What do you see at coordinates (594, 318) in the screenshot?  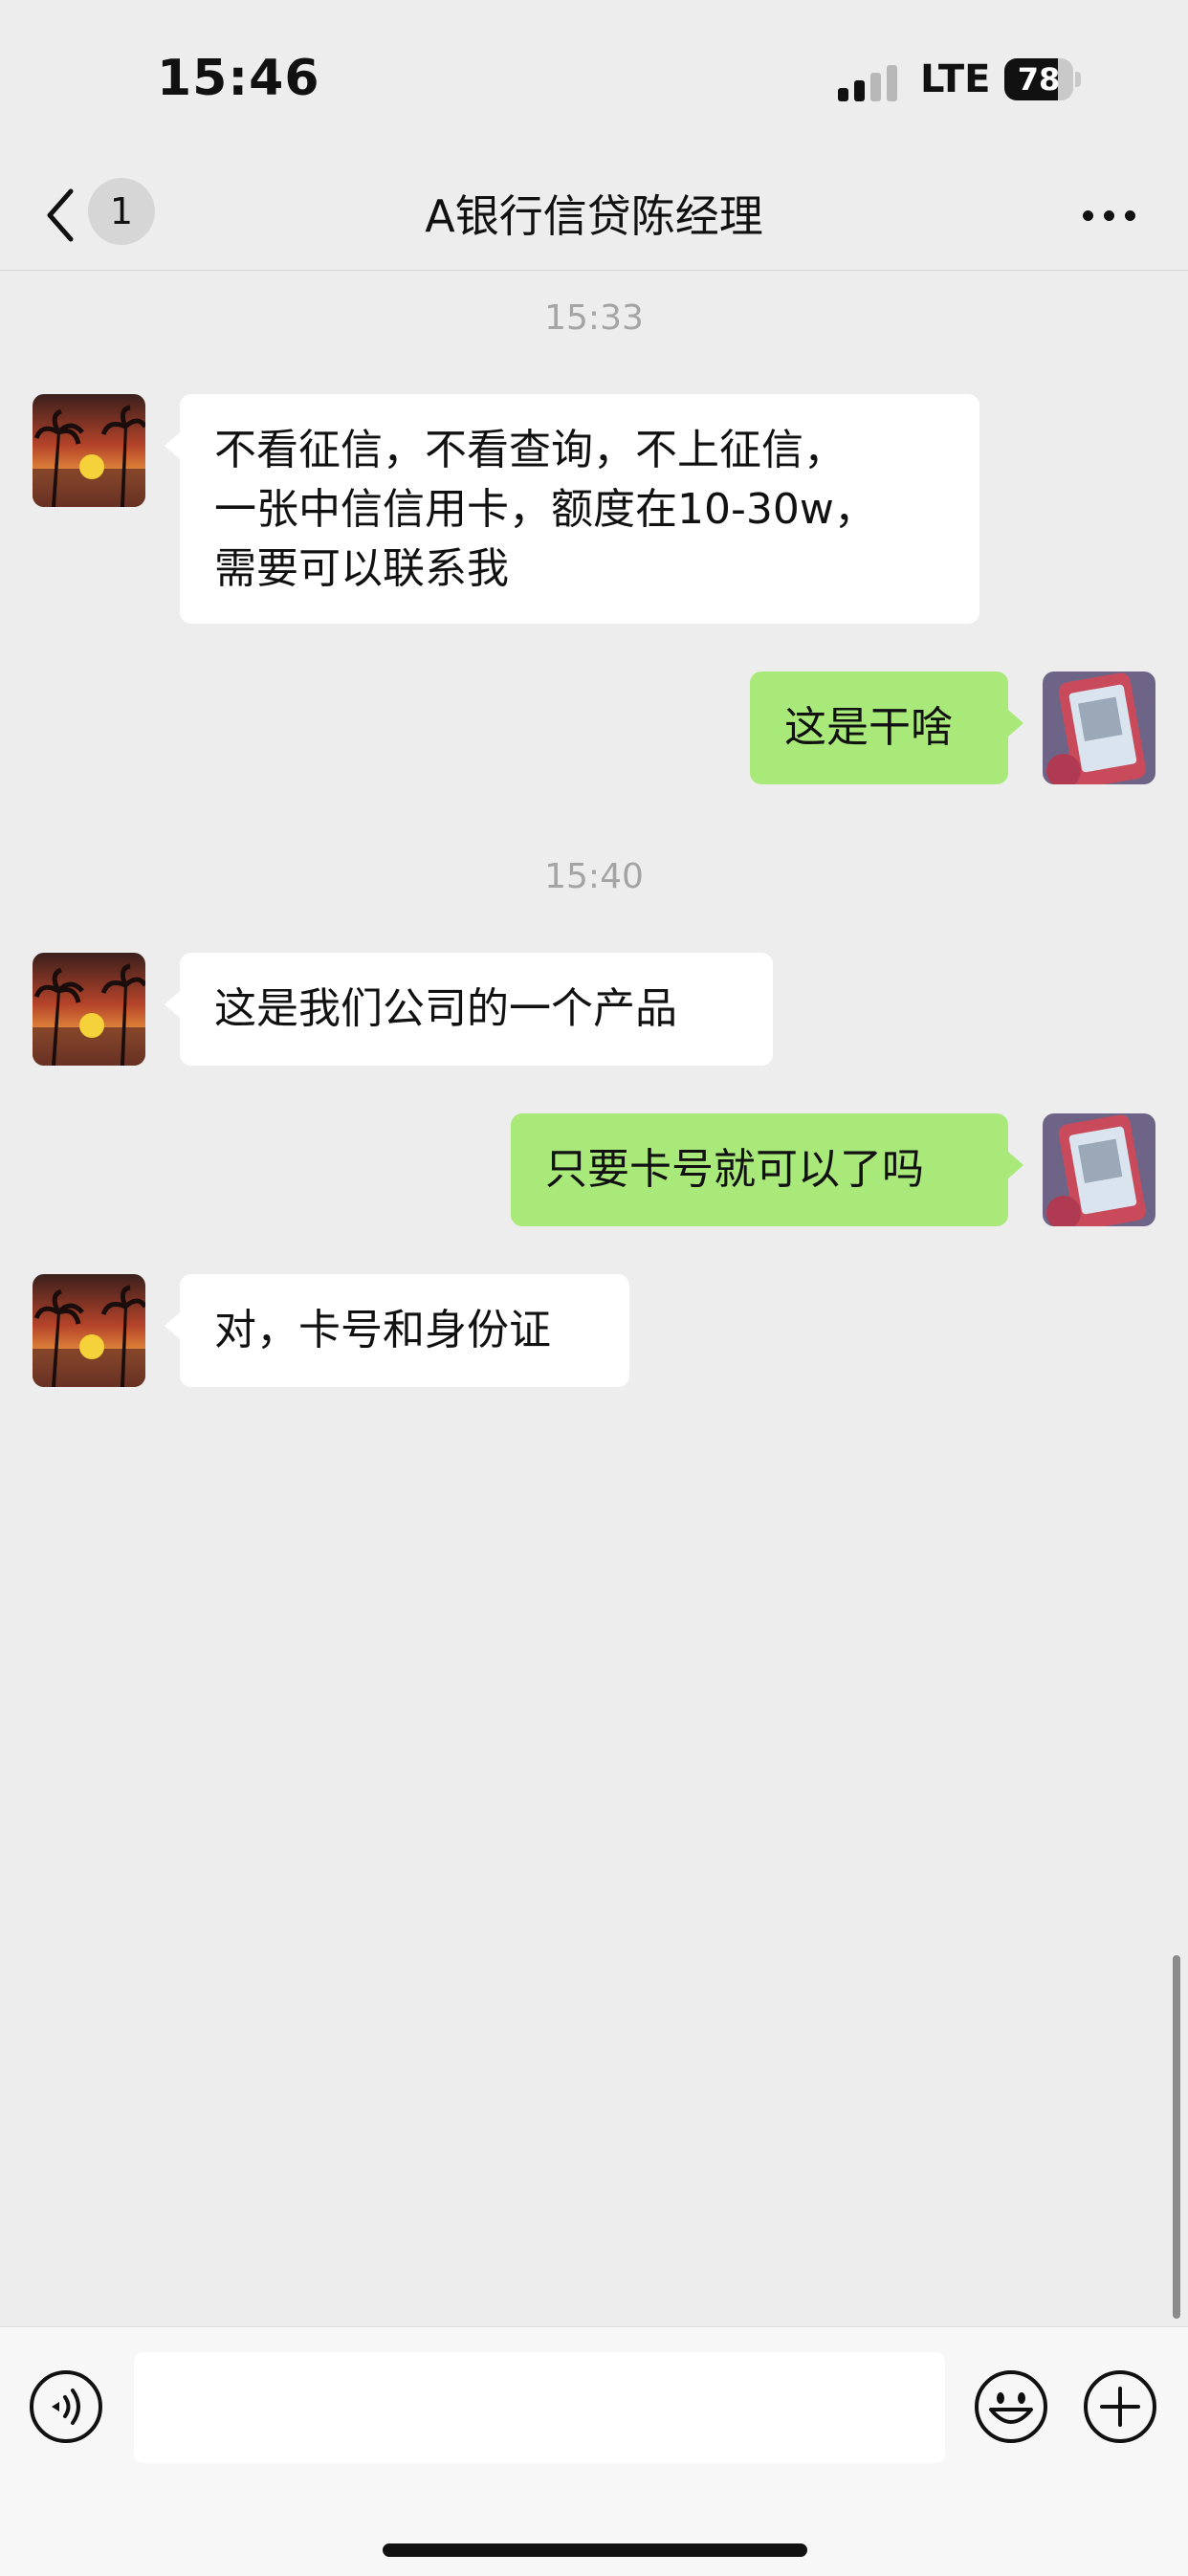 I see `timestamp: 15:33` at bounding box center [594, 318].